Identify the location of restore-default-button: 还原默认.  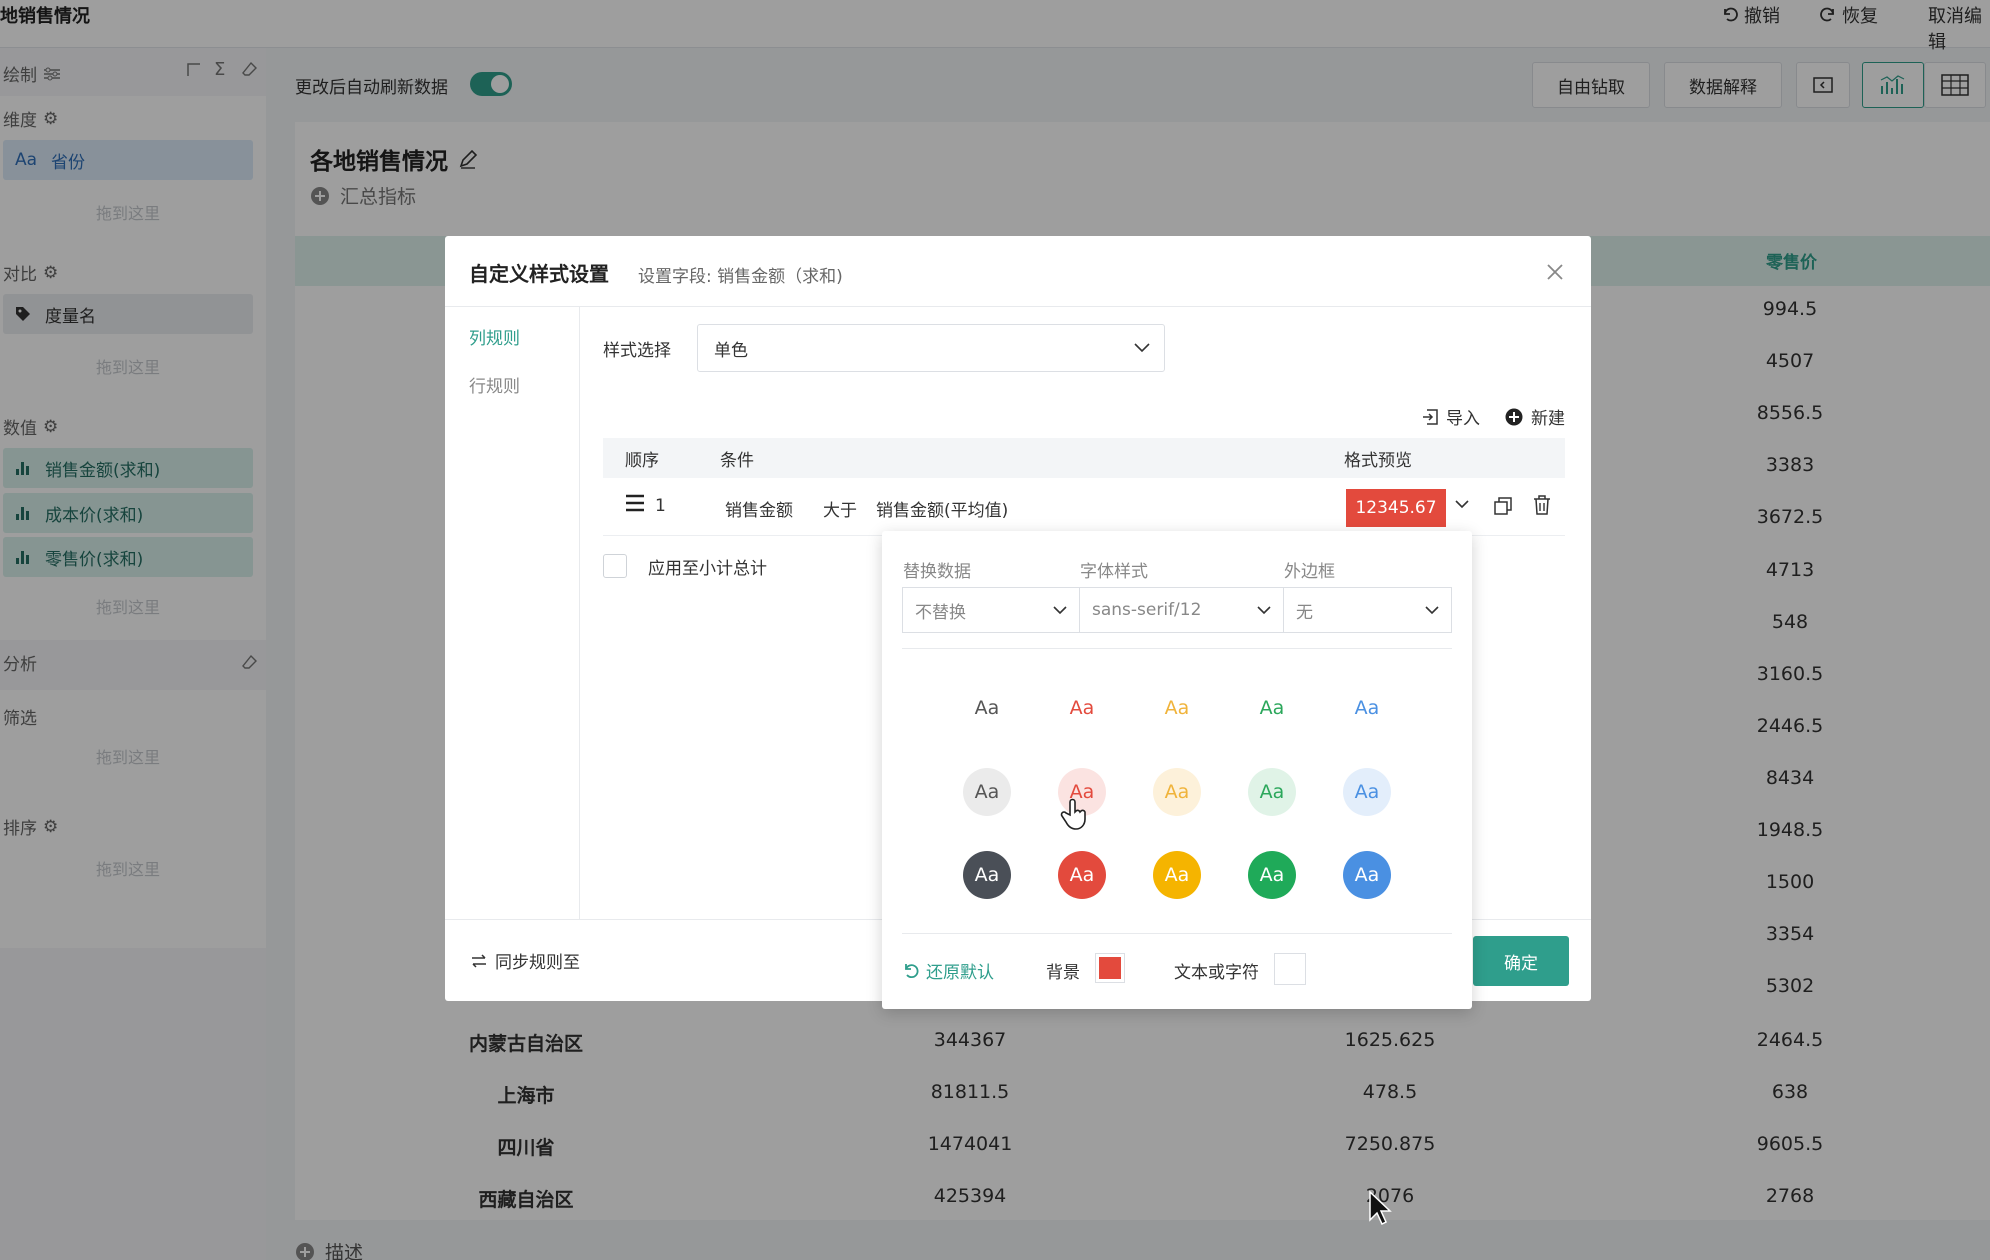
(948, 970).